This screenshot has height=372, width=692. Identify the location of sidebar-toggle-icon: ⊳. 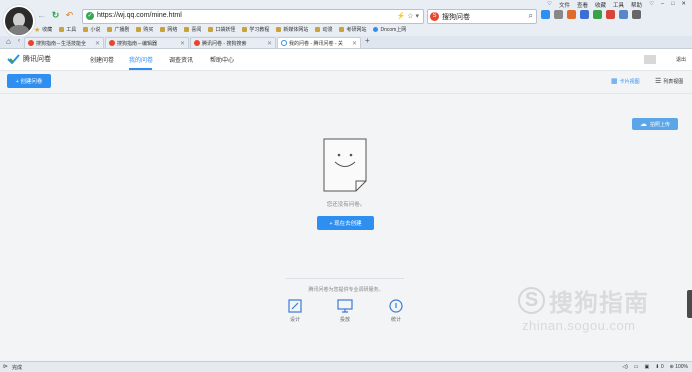
(5, 366).